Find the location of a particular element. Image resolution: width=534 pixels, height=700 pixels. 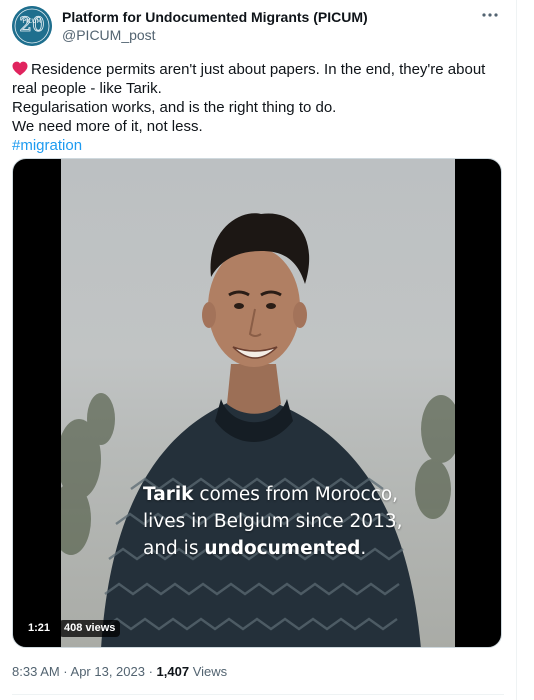

author-handle: @PICUM_post is located at coordinates (215, 35).